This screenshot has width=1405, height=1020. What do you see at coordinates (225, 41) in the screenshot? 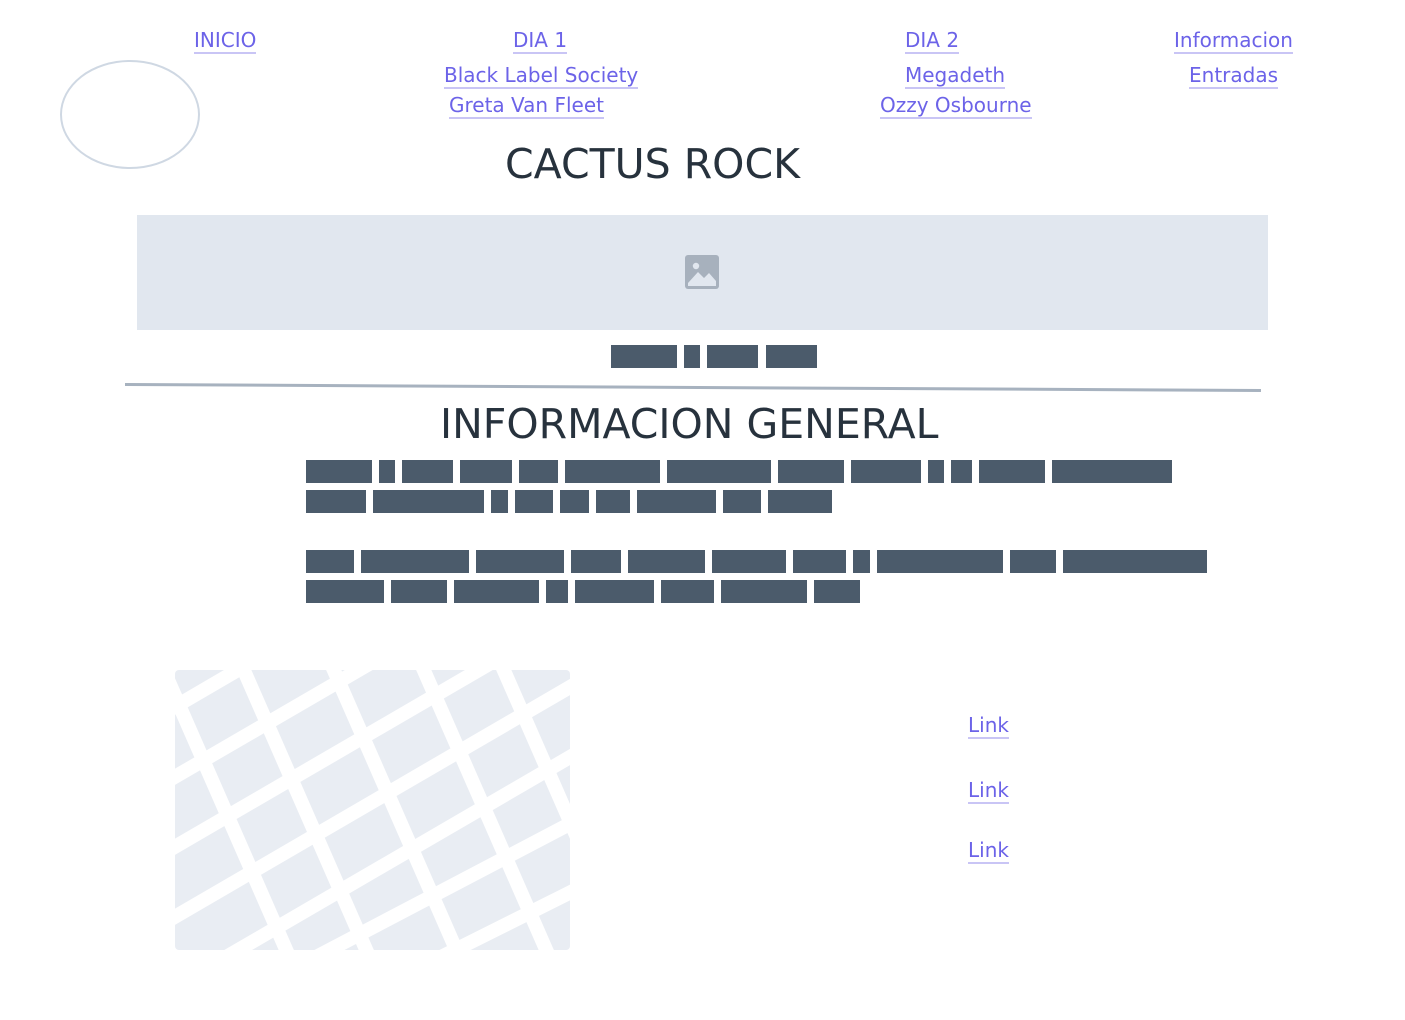
I see `nav-inicio-link: INICIO` at bounding box center [225, 41].